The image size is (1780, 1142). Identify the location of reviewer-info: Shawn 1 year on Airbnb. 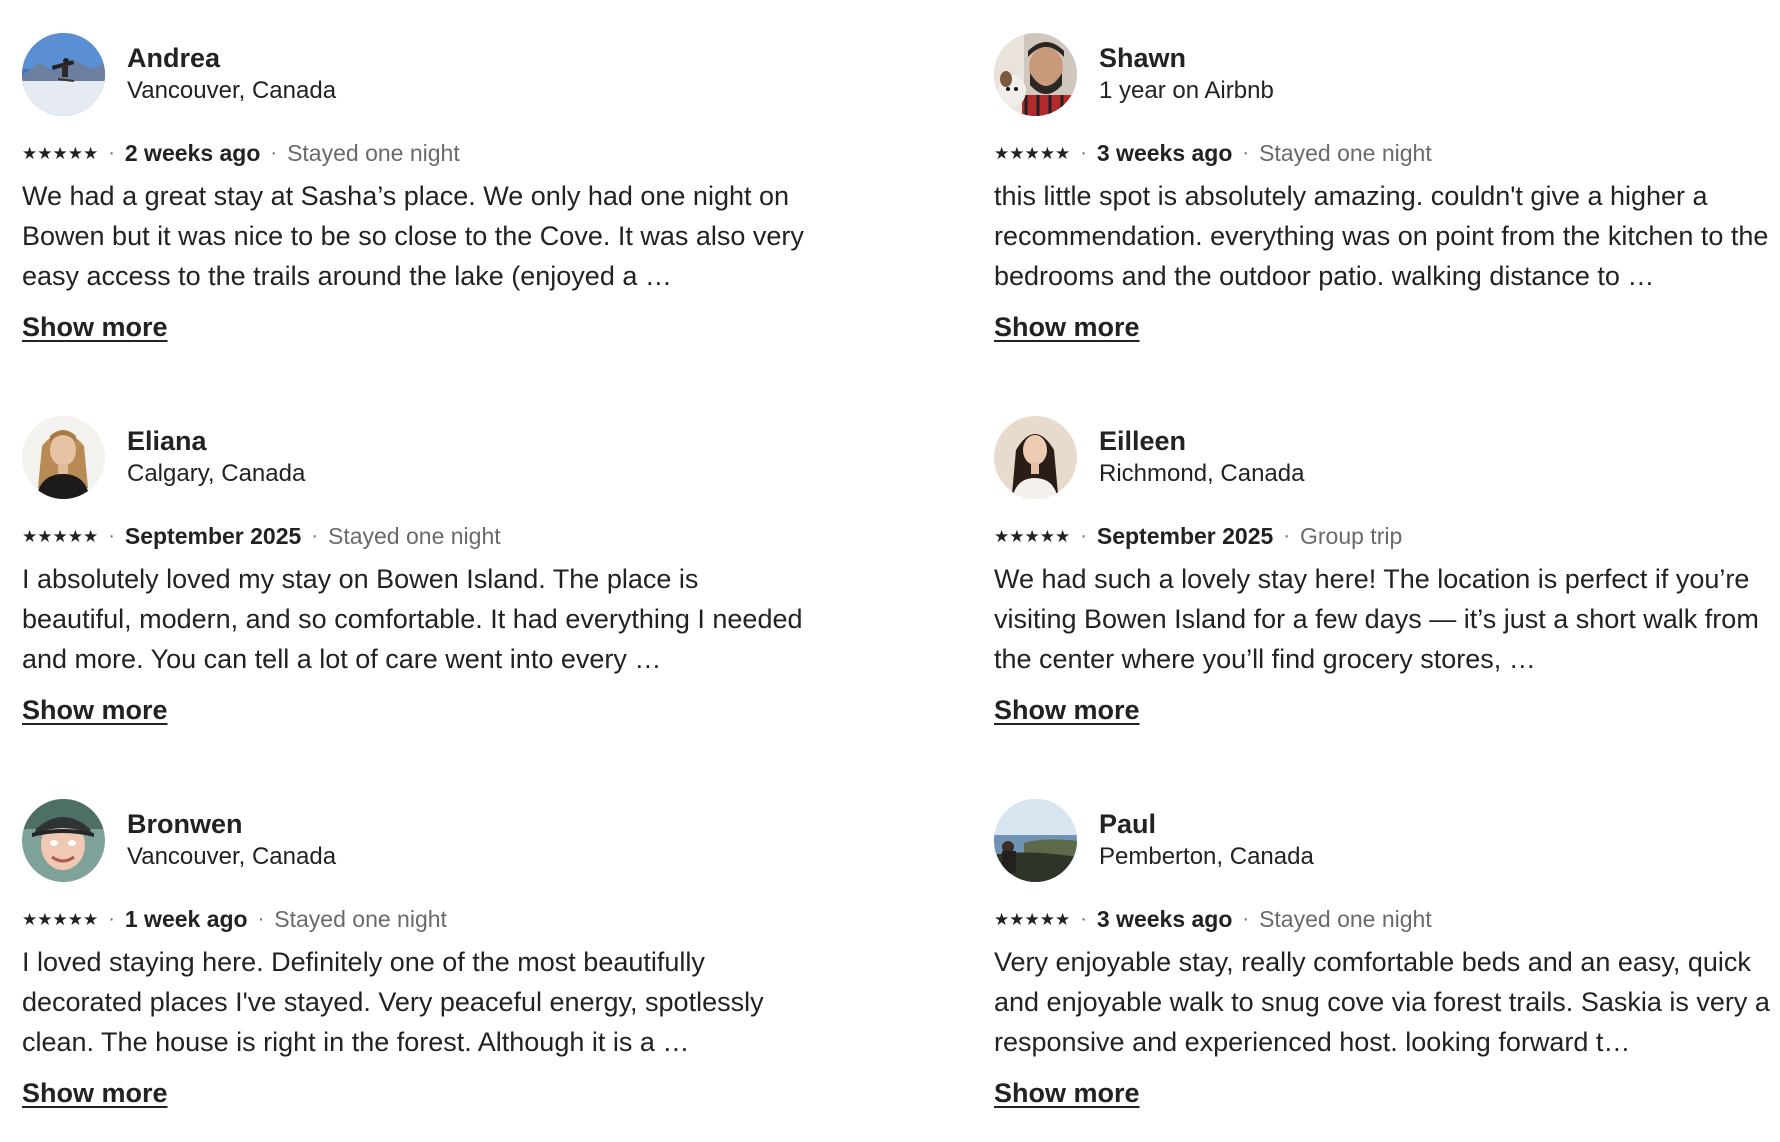
(1186, 74).